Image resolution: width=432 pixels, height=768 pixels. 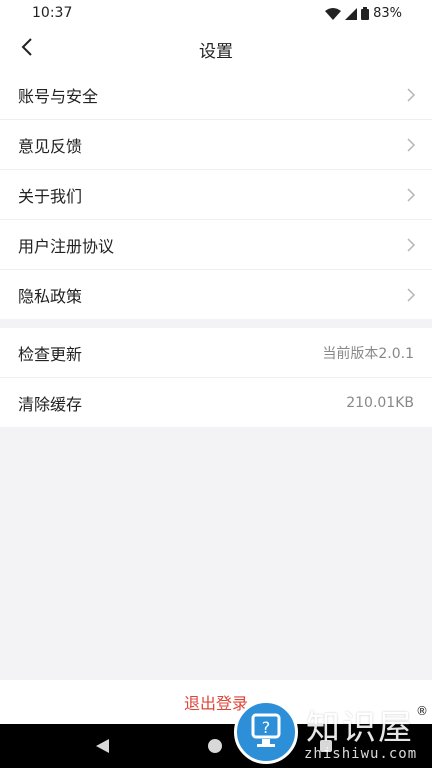 What do you see at coordinates (216, 353) in the screenshot?
I see `settings-row-check-update: 检查更新 当前版本2.0.1` at bounding box center [216, 353].